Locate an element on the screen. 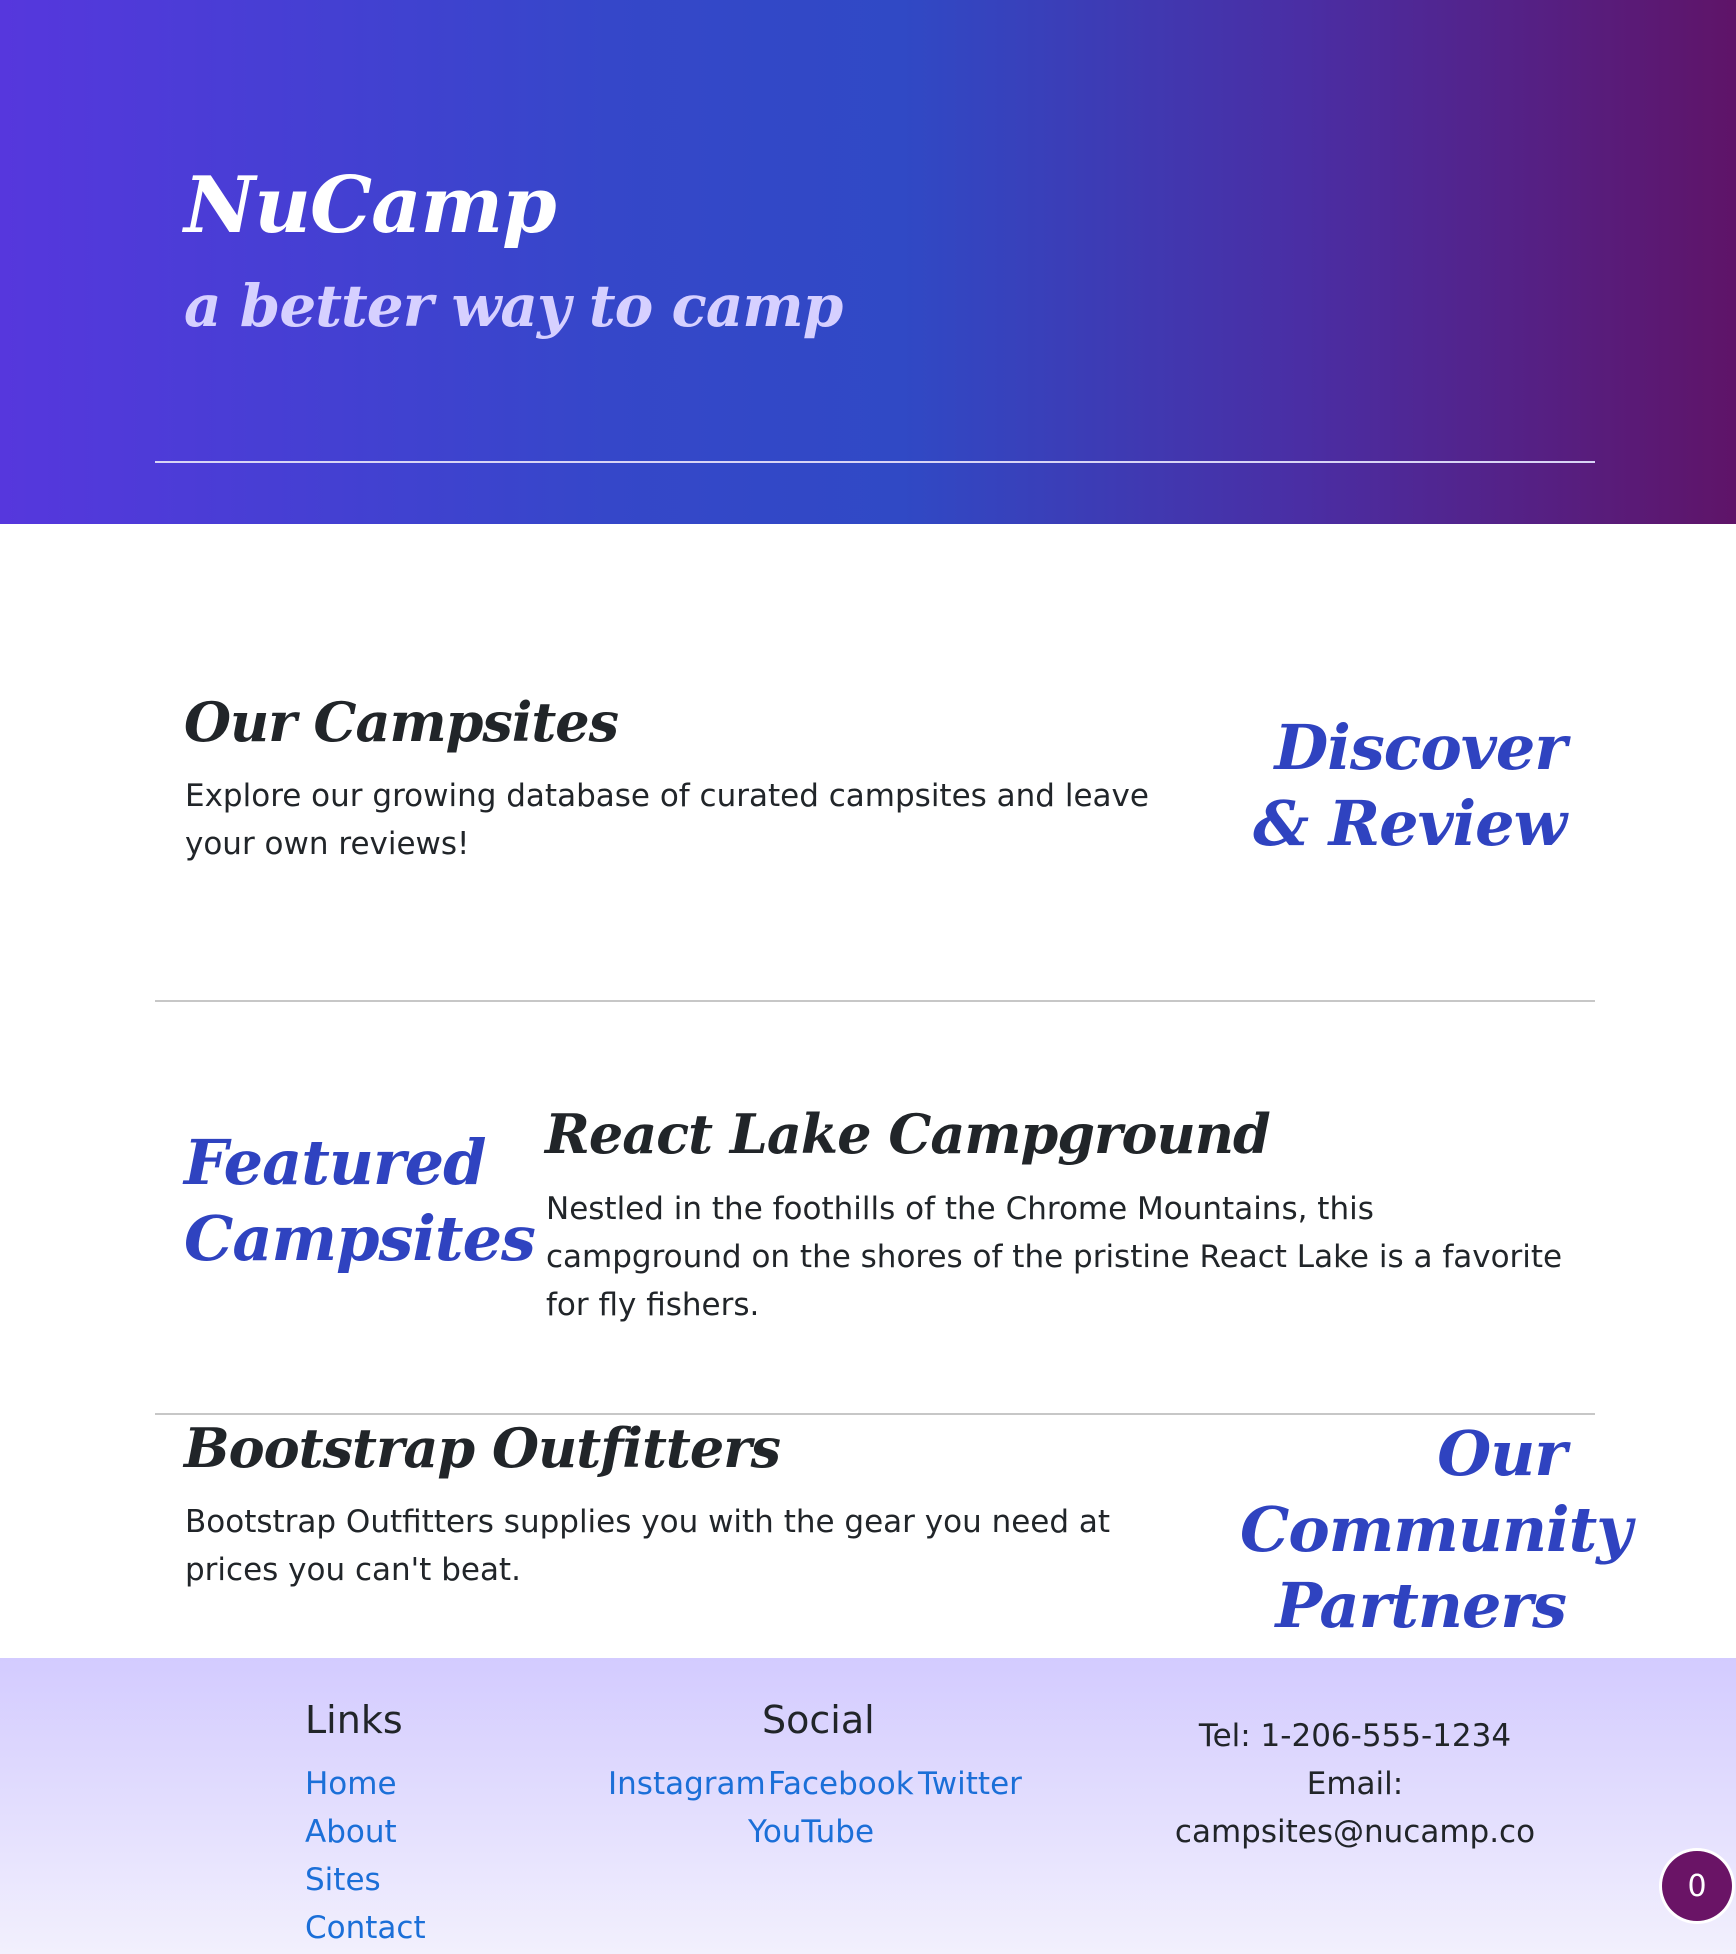 The width and height of the screenshot is (1736, 1954). footer-link-twitter: Twitter is located at coordinates (970, 1784).